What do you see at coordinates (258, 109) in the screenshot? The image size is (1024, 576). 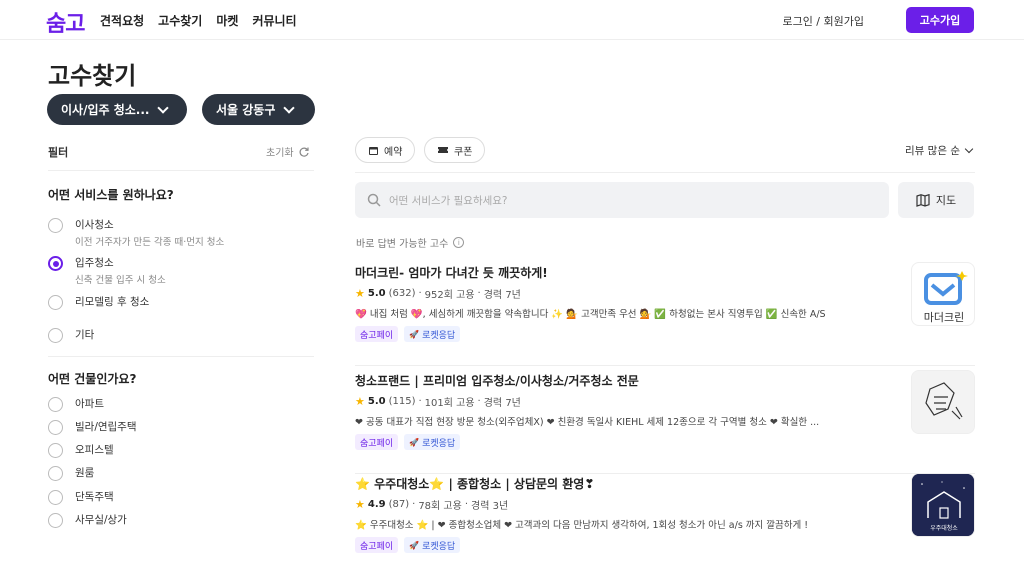 I see `region-selector: 서울 강동구` at bounding box center [258, 109].